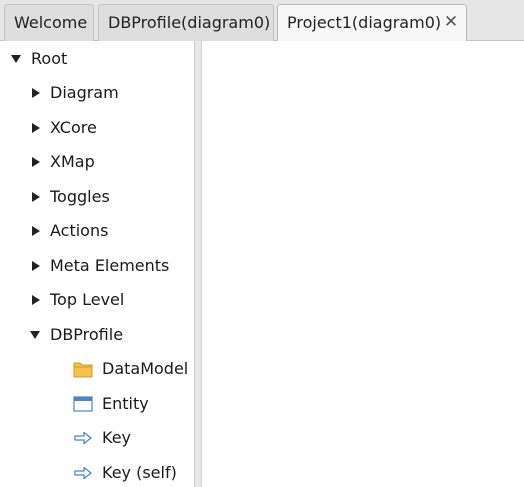  What do you see at coordinates (125, 403) in the screenshot?
I see `tree-item-label: Entity` at bounding box center [125, 403].